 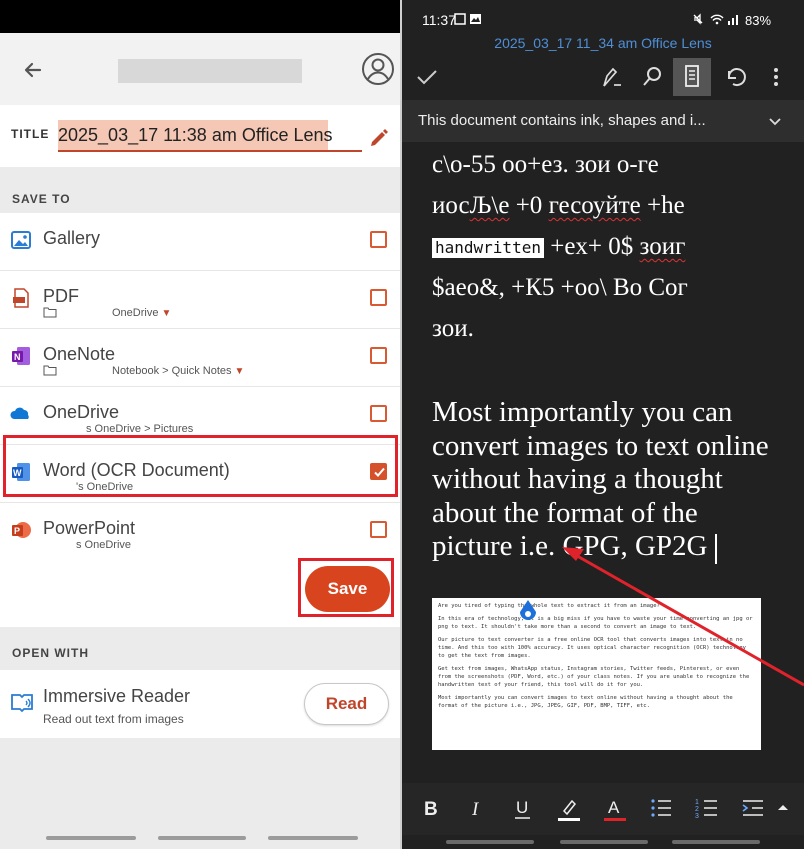 What do you see at coordinates (201, 242) in the screenshot?
I see `save-item-gallery: Gallery` at bounding box center [201, 242].